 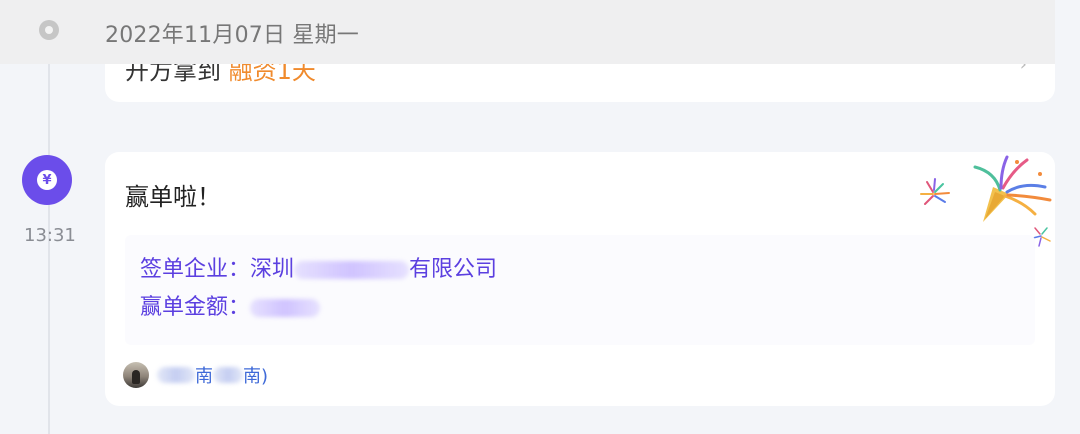 I want to click on signing-company-row: 签单企业：深圳 有限公司, so click(x=318, y=267).